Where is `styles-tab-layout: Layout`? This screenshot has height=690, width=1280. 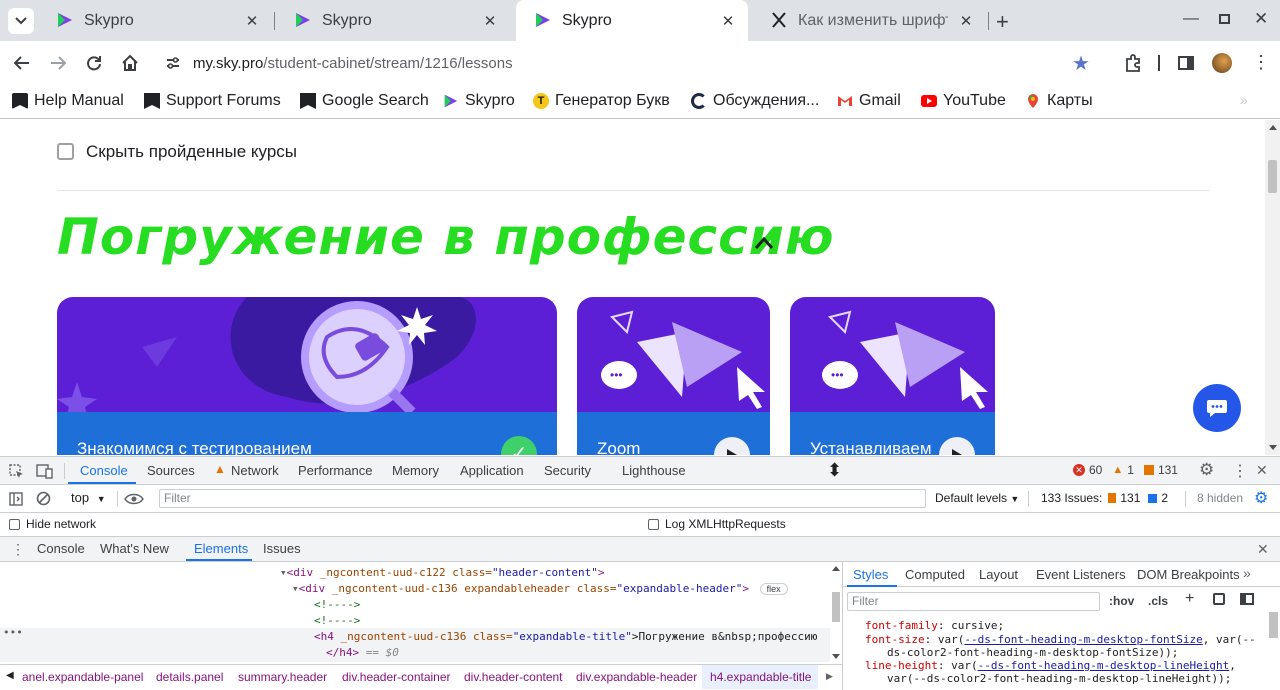 styles-tab-layout: Layout is located at coordinates (998, 574).